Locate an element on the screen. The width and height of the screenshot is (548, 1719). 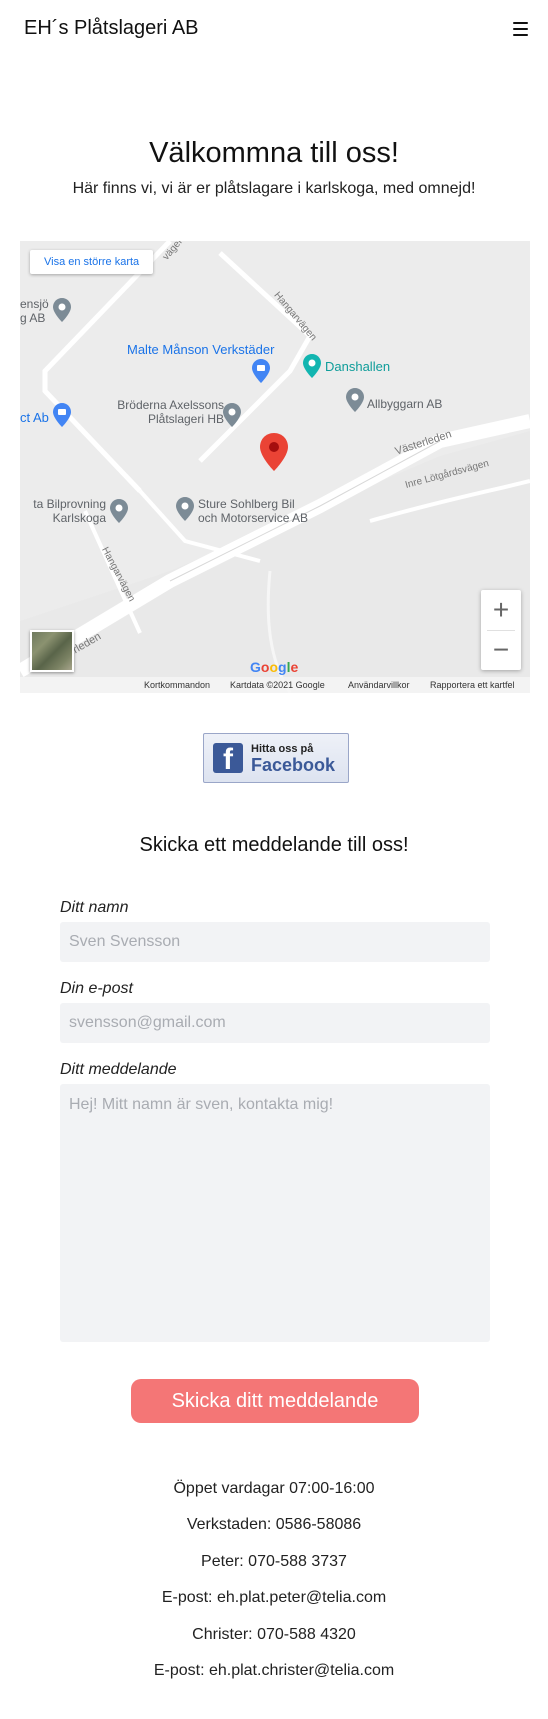
poi-line: ta Bilprovning is located at coordinates (69, 504).